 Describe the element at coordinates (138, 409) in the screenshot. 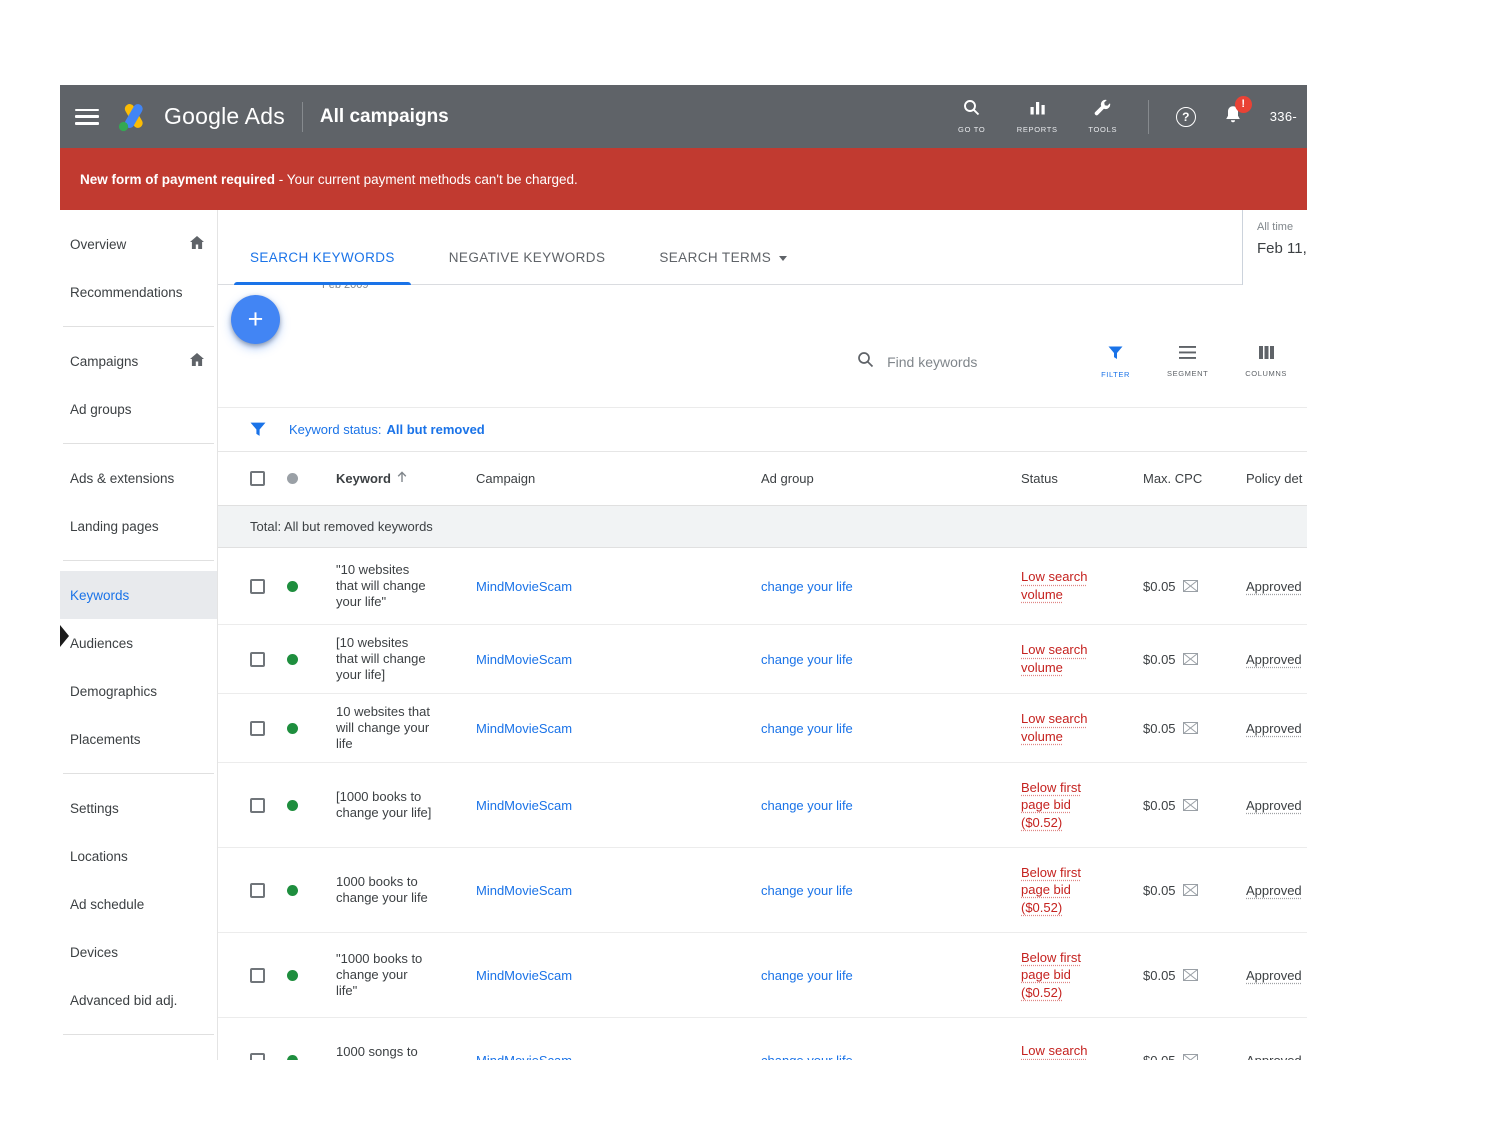

I see `sidebar-item-ad-groups: Ad groups` at that location.